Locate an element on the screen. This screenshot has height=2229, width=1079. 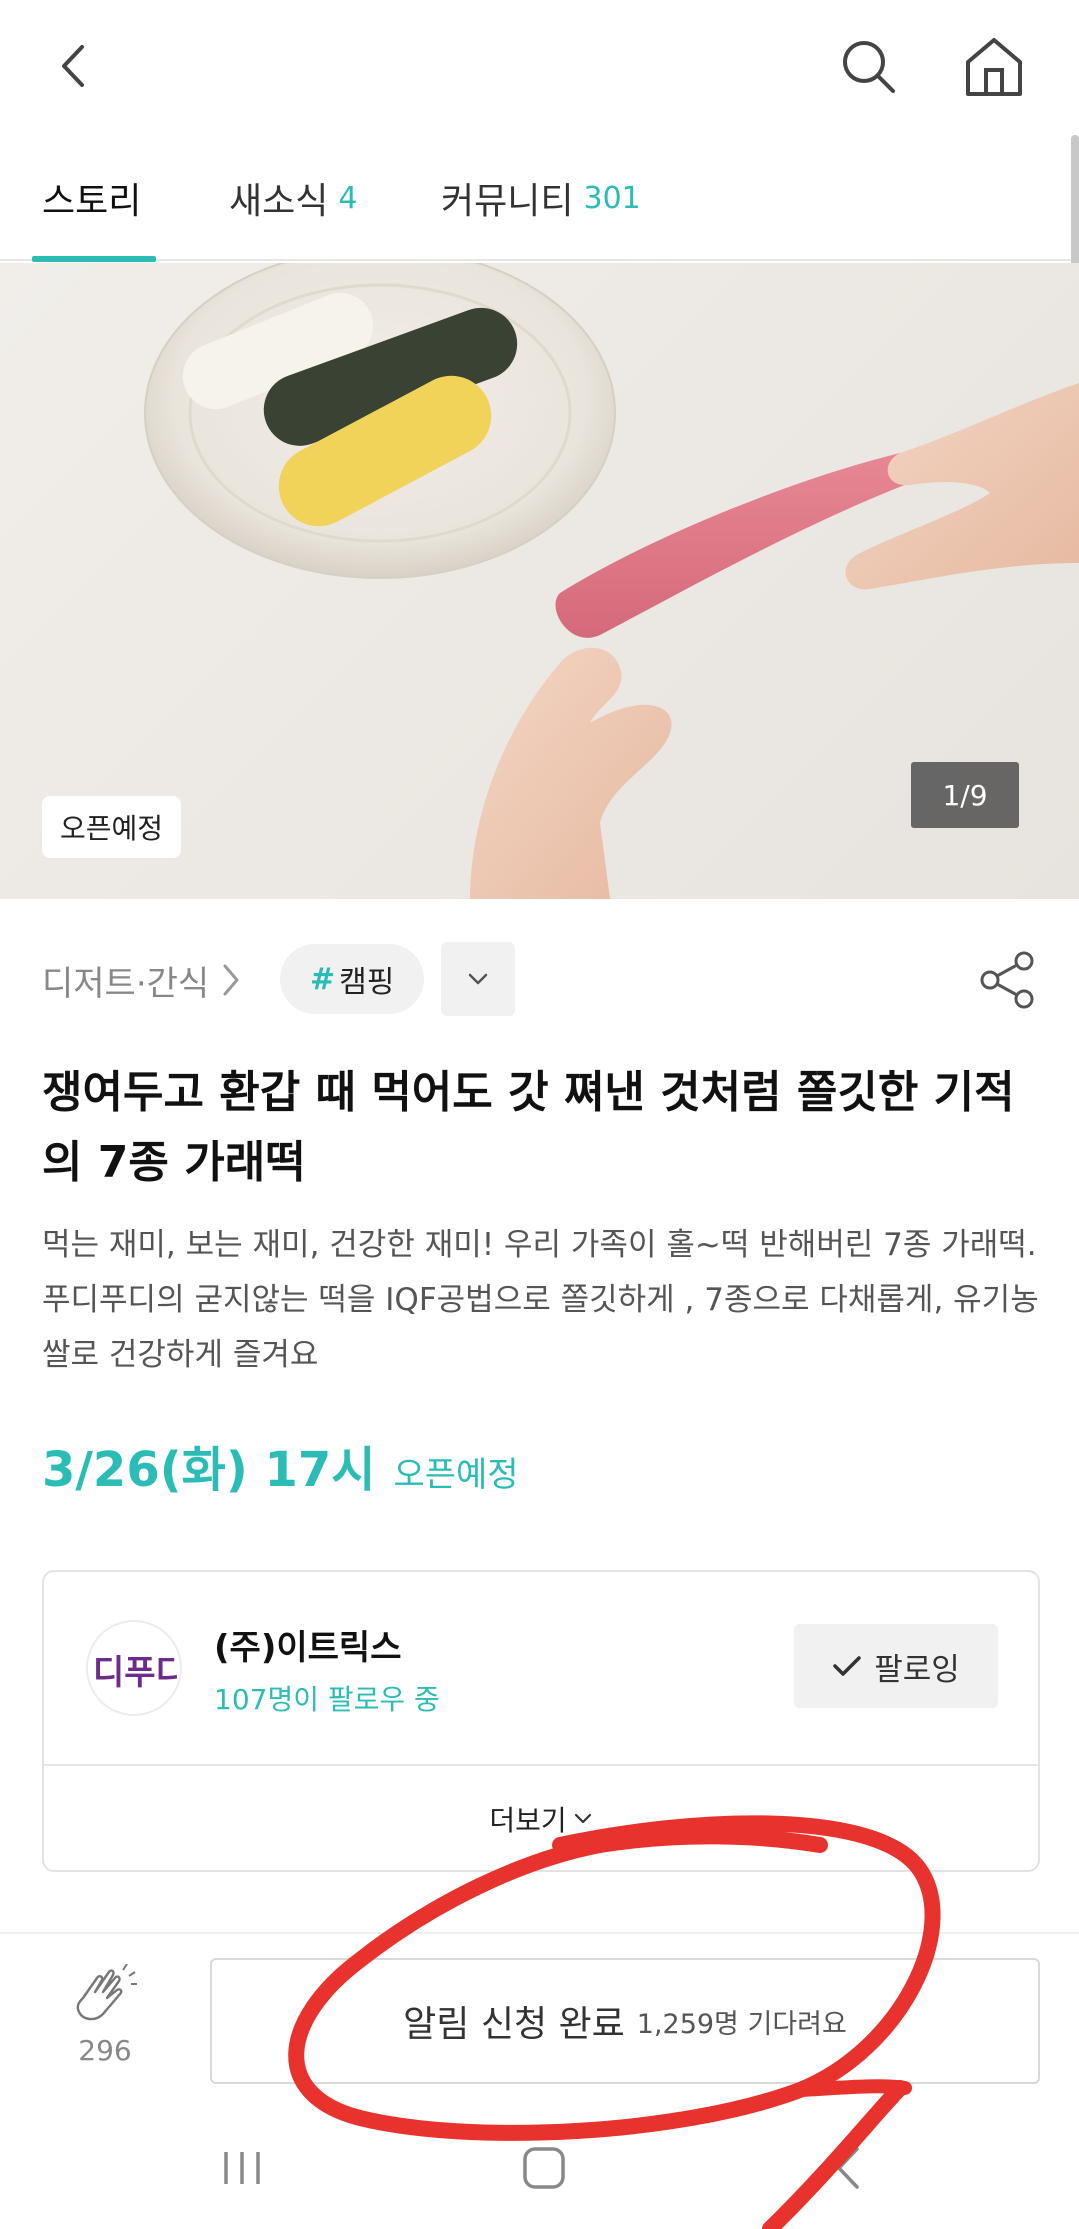
category-link: 디저트·간식 is located at coordinates (142, 980).